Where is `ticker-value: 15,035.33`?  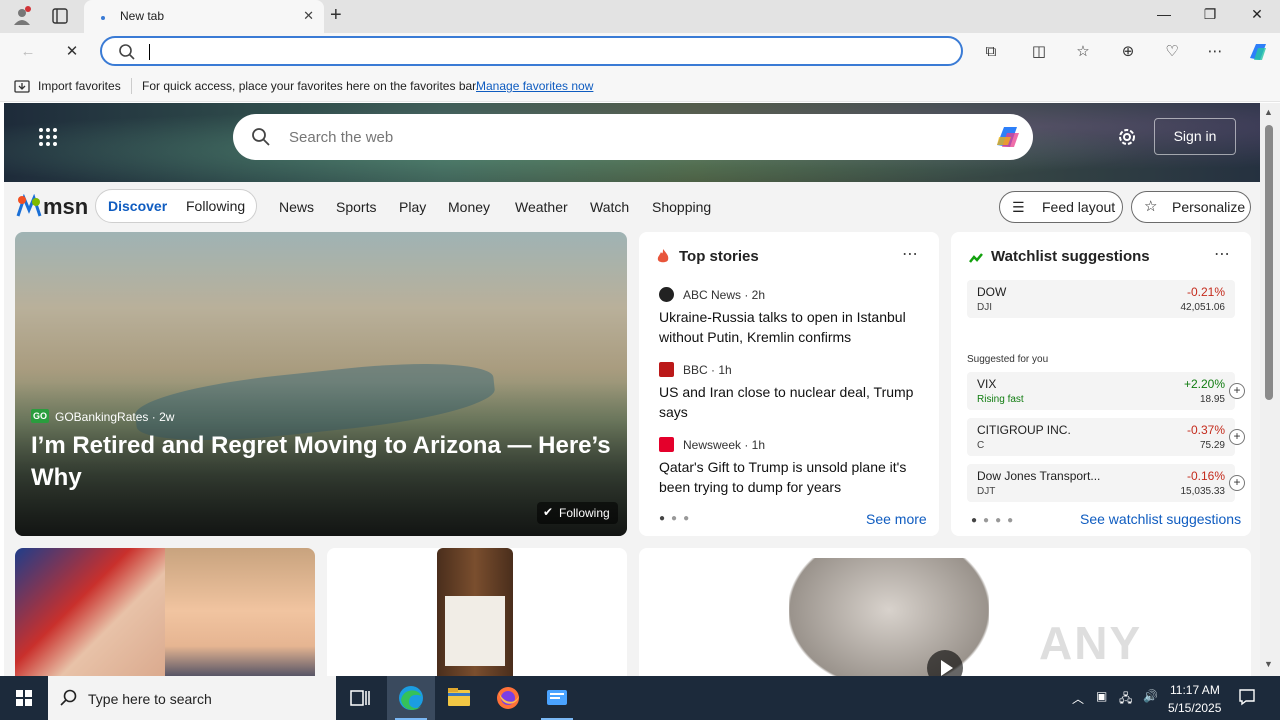 ticker-value: 15,035.33 is located at coordinates (1203, 491).